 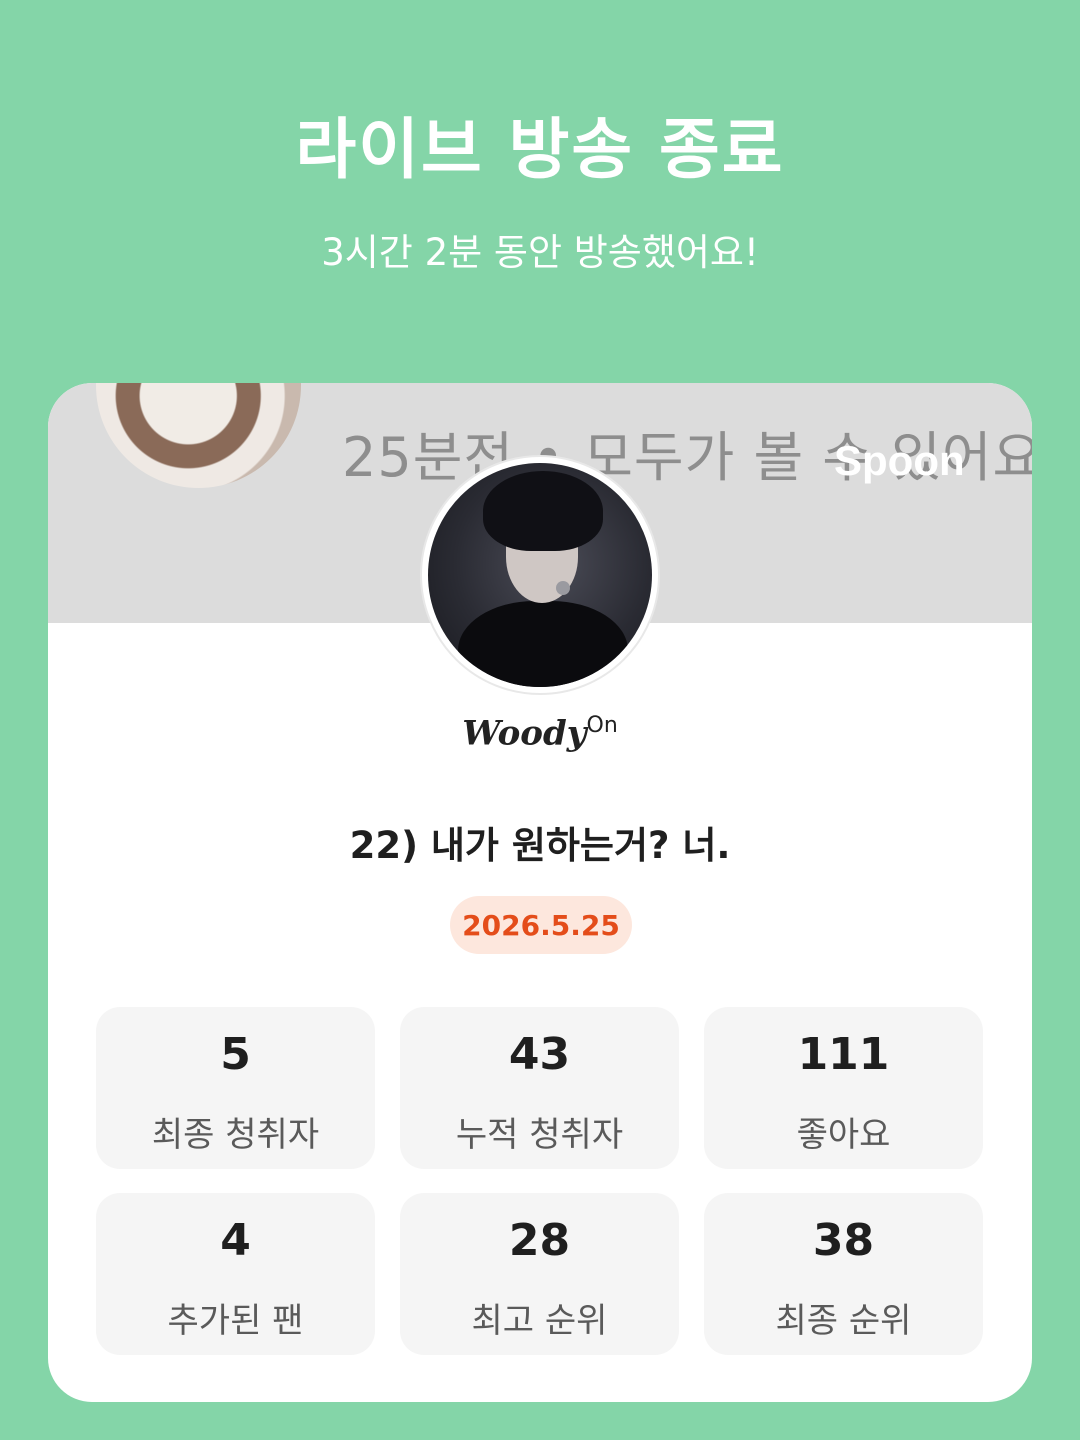 What do you see at coordinates (198, 435) in the screenshot?
I see `banner-avatar-image` at bounding box center [198, 435].